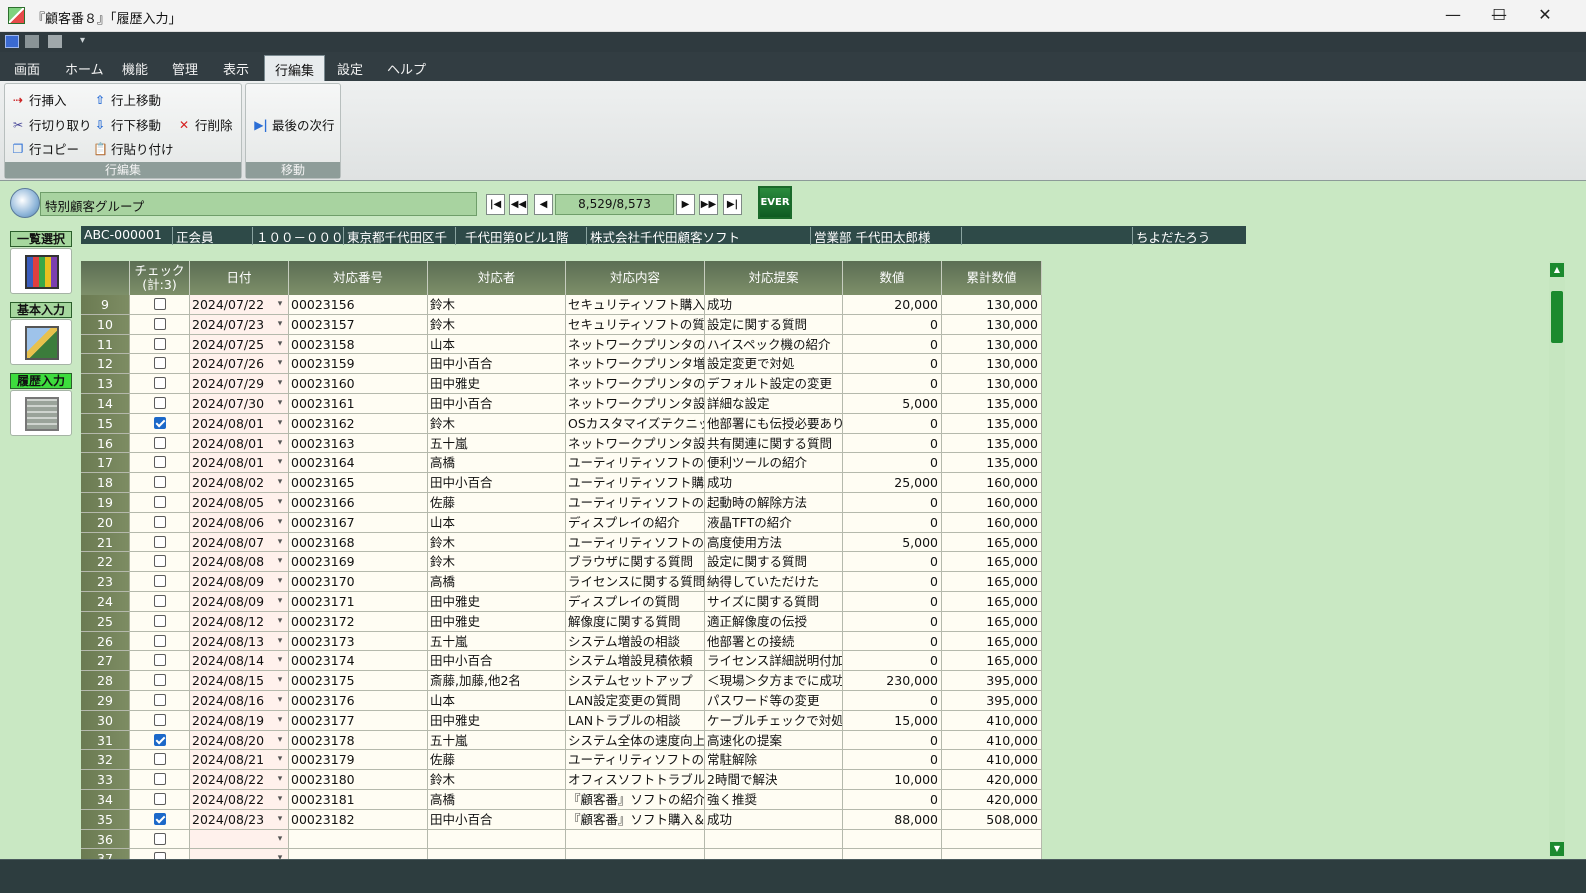 This screenshot has height=893, width=1586. Describe the element at coordinates (635, 522) in the screenshot. I see `cell-content: ディスプレイの紹介` at that location.